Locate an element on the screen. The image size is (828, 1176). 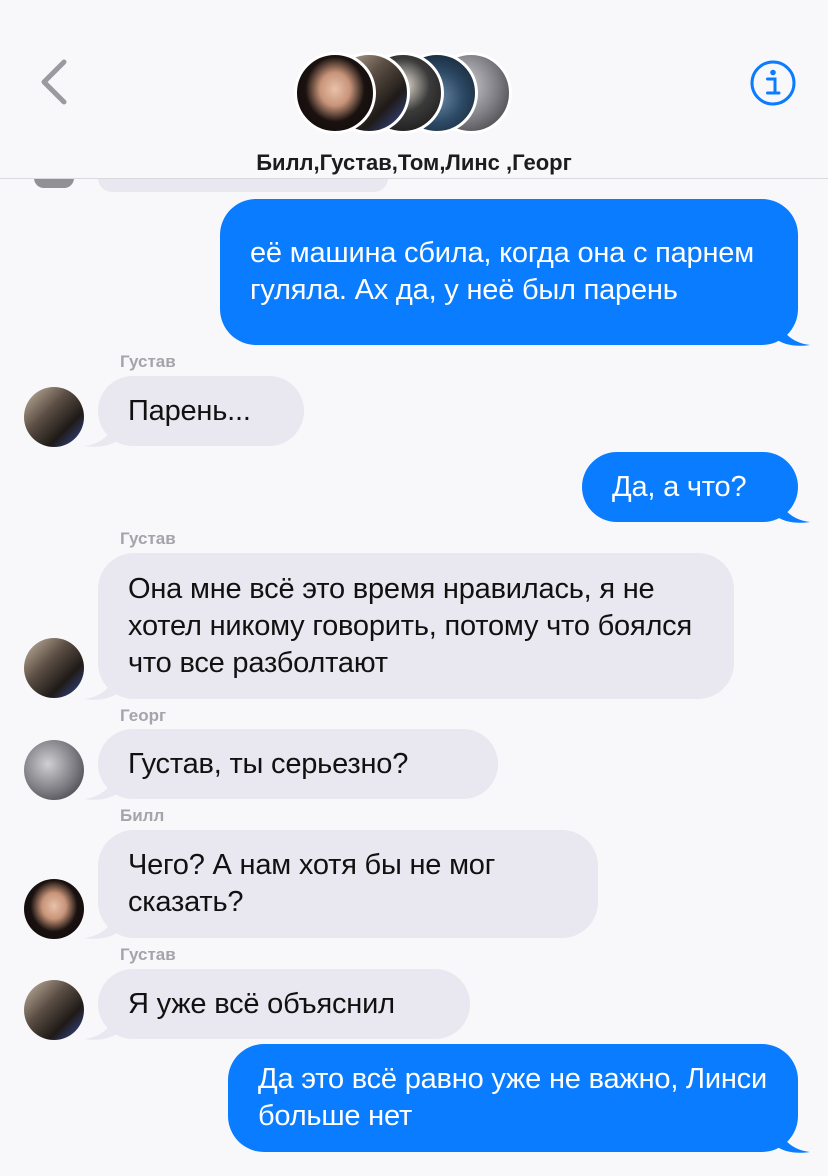
message-bubble-incoming: Густав, ты серьезно? is located at coordinates (298, 764).